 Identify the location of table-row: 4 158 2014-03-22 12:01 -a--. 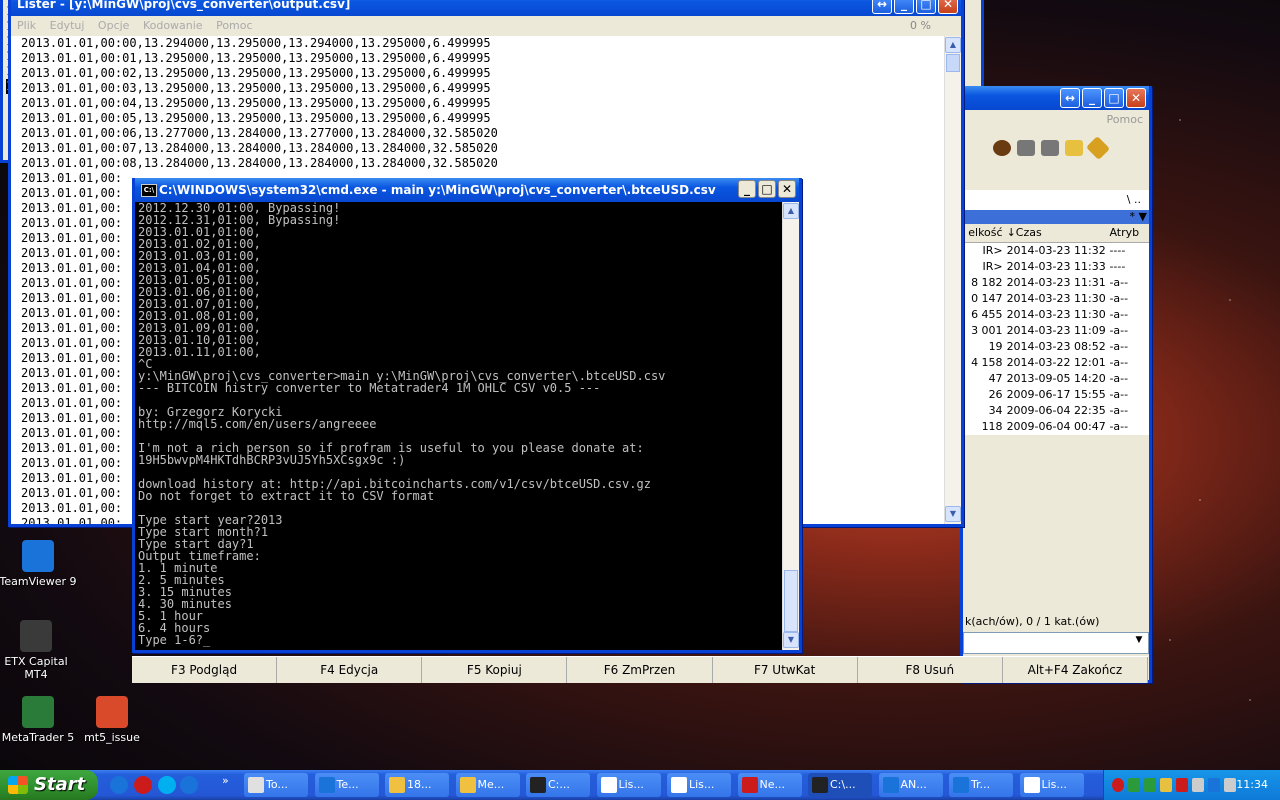
(1056, 363).